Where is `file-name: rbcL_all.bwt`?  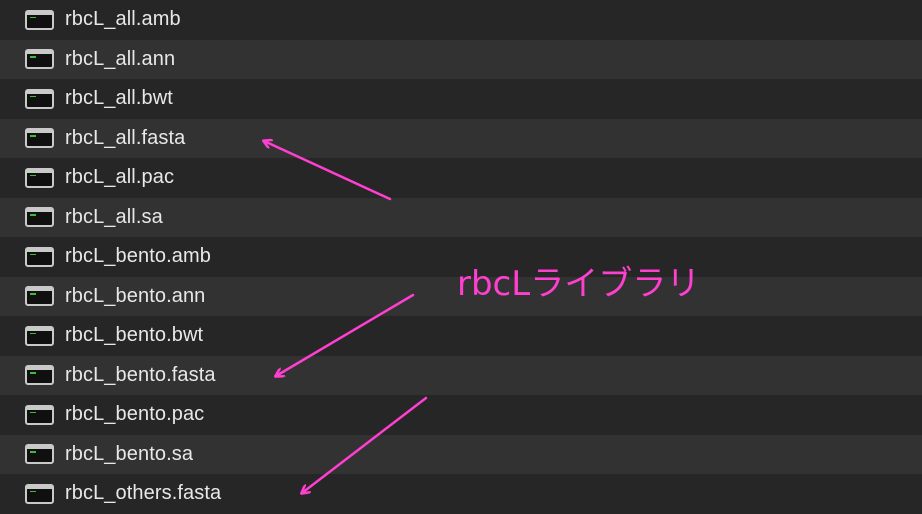
file-name: rbcL_all.bwt is located at coordinates (119, 98).